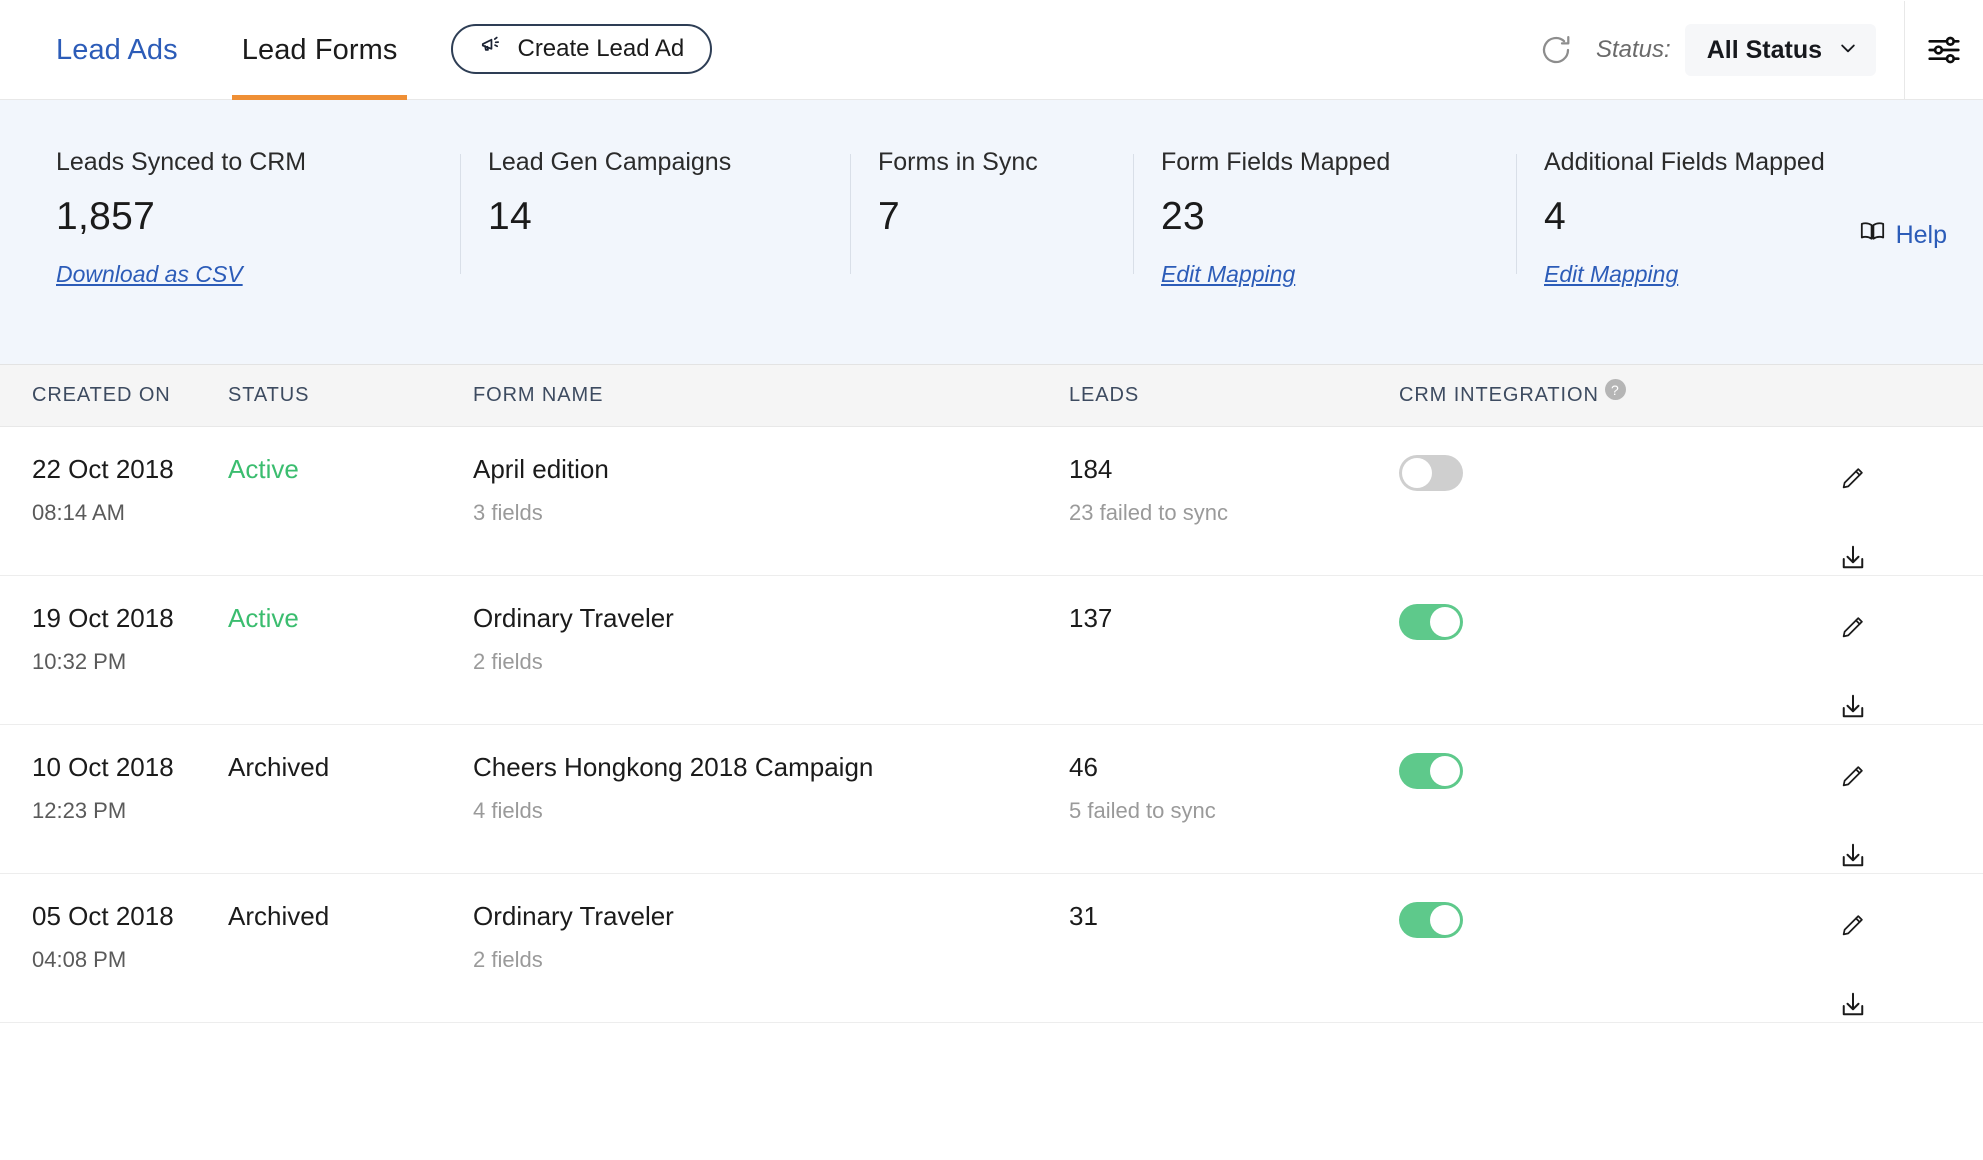 The height and width of the screenshot is (1160, 1983). Describe the element at coordinates (1083, 767) in the screenshot. I see `leads-count: 46` at that location.